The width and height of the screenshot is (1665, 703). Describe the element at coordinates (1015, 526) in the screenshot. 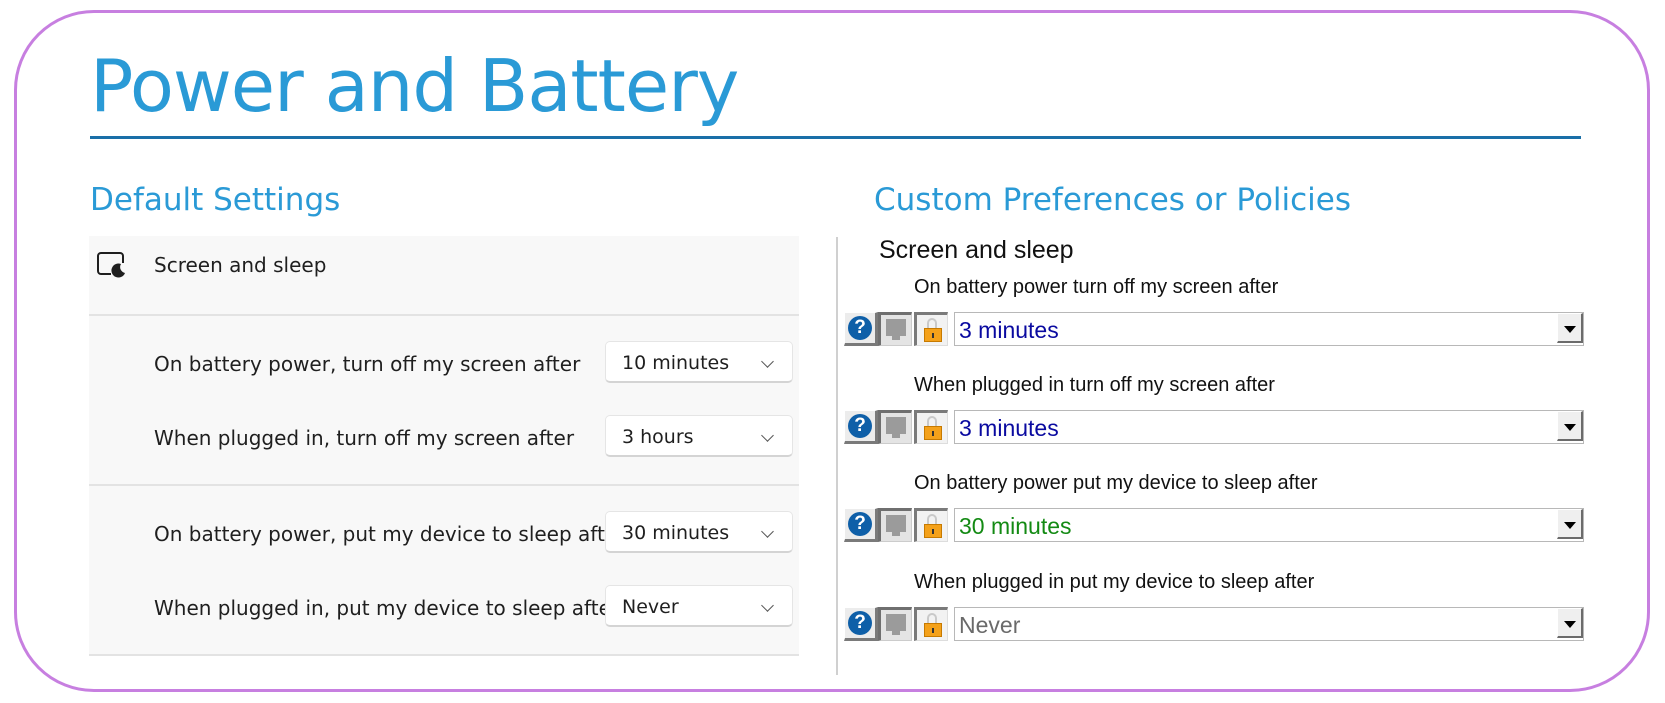

I see `policy-value: 30 minutes` at that location.